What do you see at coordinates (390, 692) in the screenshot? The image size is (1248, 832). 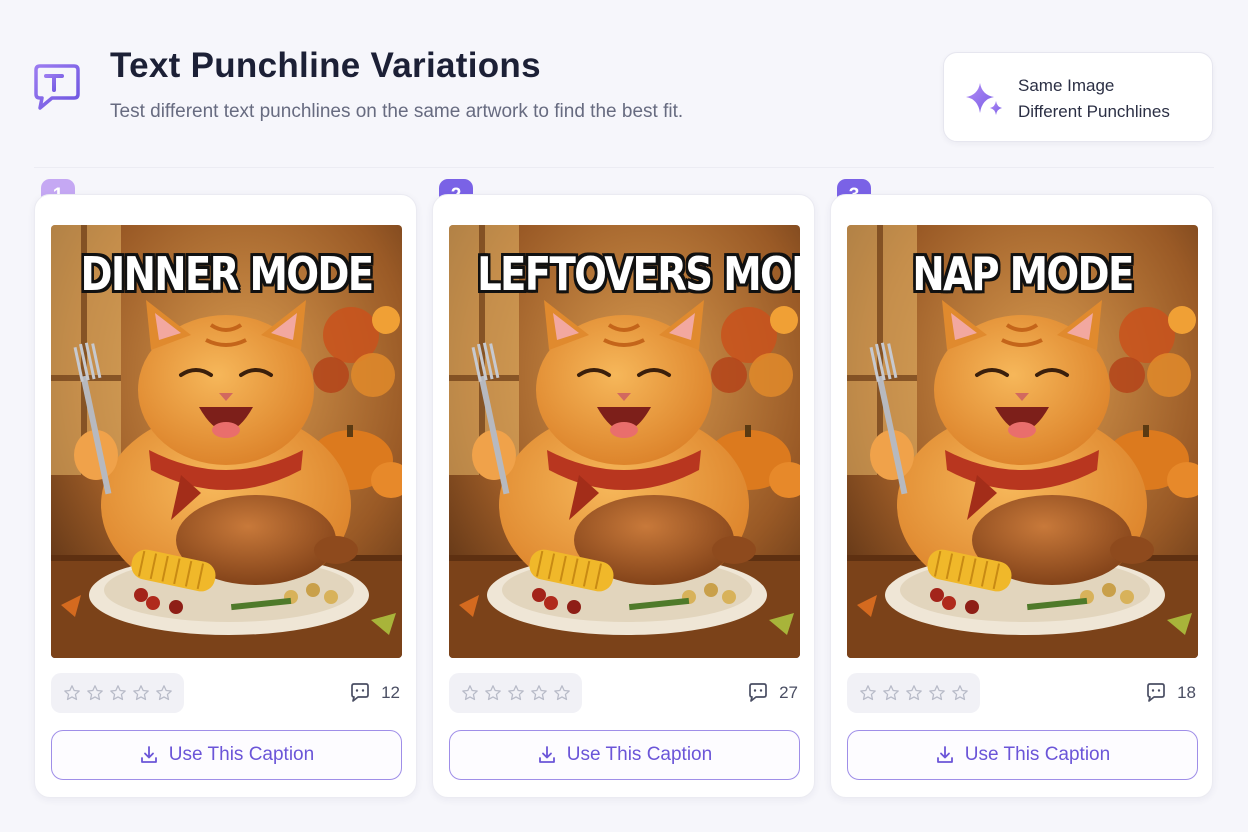 I see `comment-count-value: 12` at bounding box center [390, 692].